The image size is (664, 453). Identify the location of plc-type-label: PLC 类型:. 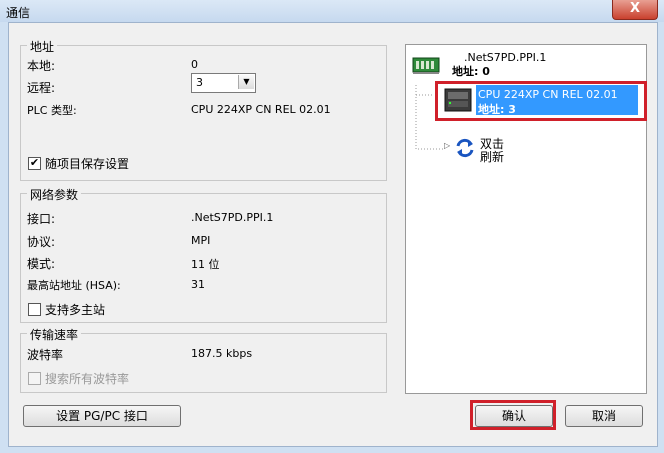
(52, 110).